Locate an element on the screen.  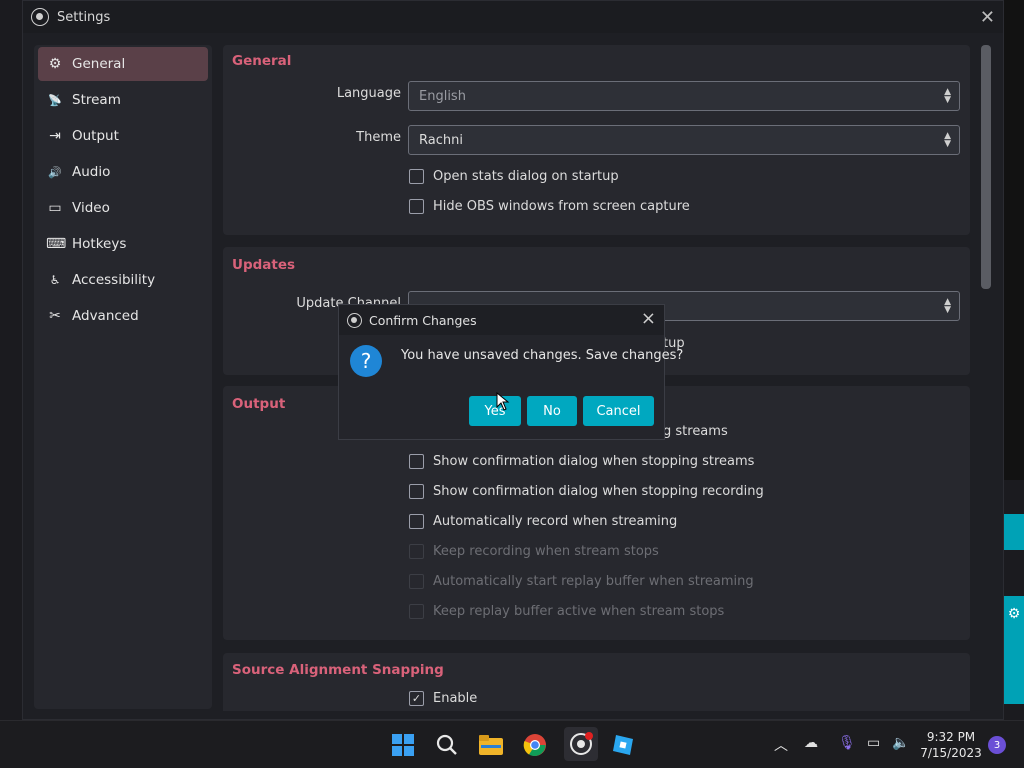
language-label: Language is located at coordinates (368, 93).